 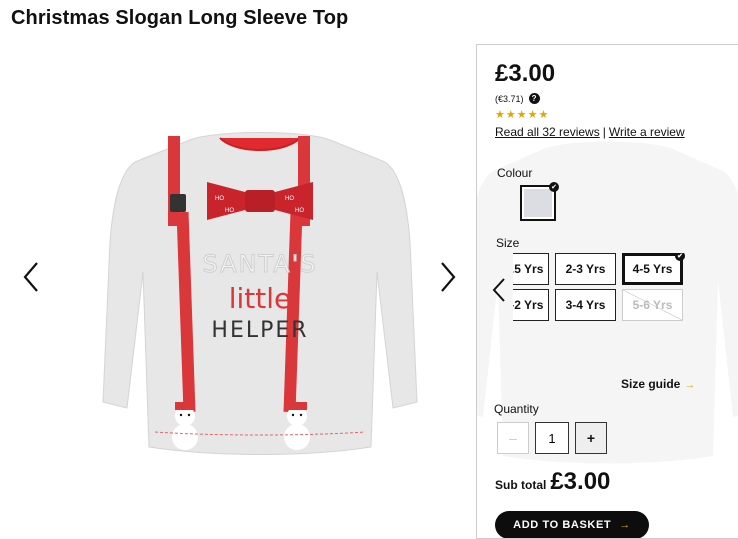 I want to click on price-eur-value: (€3.71), so click(x=509, y=98).